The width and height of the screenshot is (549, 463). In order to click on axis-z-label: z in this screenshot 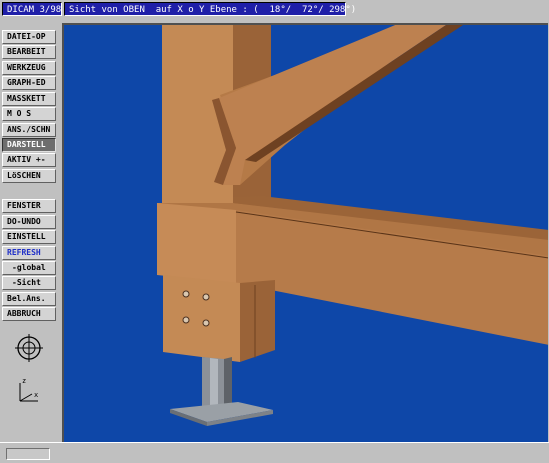, I will do `click(24, 381)`.